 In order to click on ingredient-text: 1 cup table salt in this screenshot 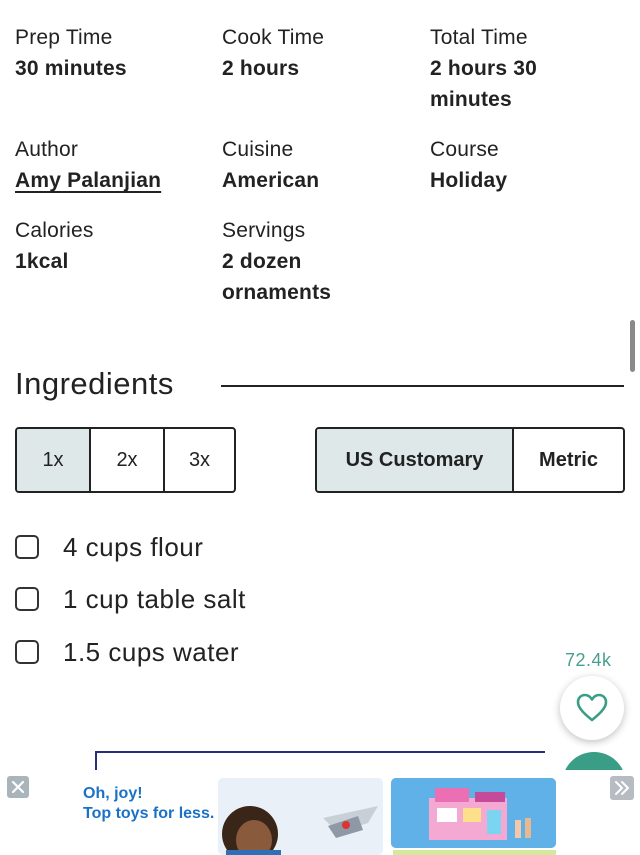, I will do `click(154, 598)`.